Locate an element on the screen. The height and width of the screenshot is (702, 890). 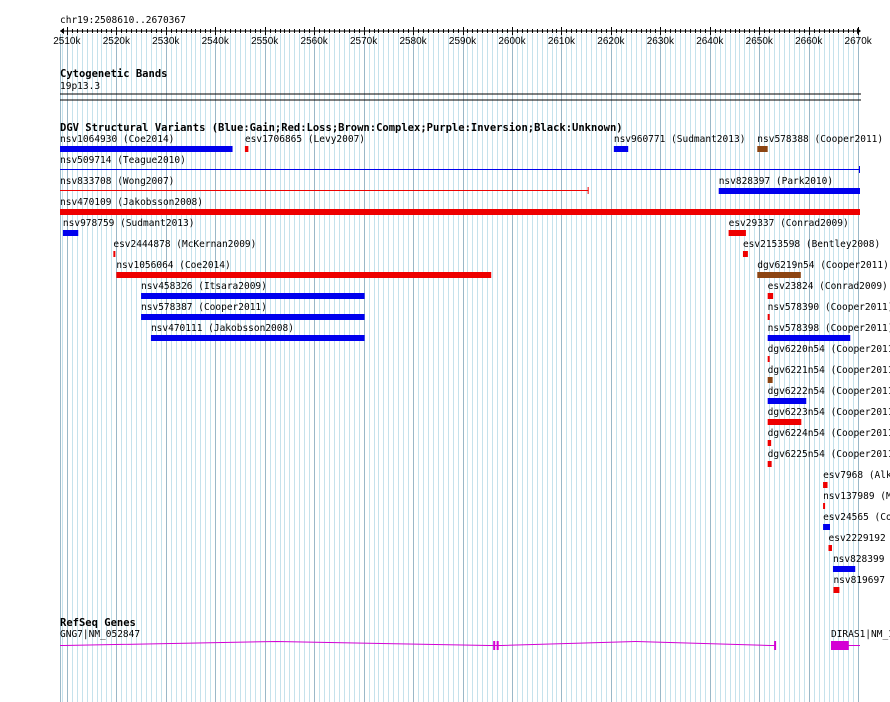
dgv-feature: nsv819697 (Mills2011) is located at coordinates (861, 584).